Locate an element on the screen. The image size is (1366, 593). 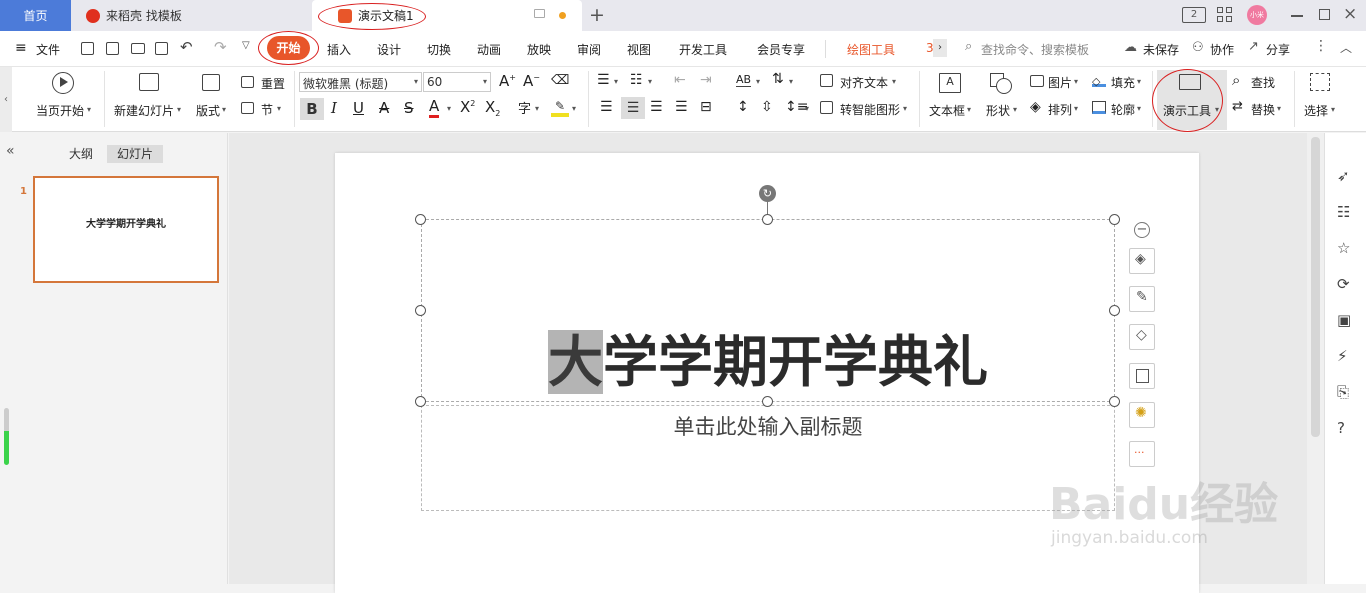
save-icon is located at coordinates (87, 48).